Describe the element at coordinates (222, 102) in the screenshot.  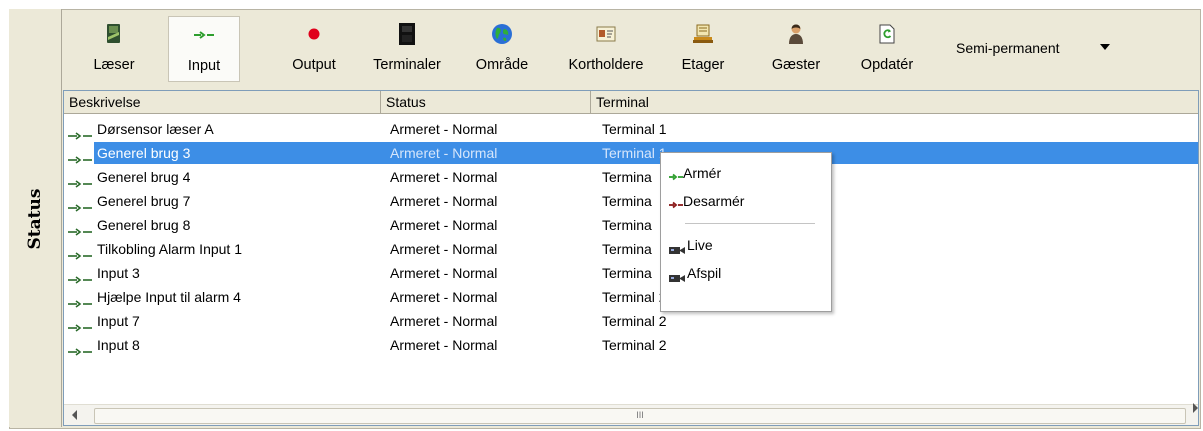
I see `column-header-description: Beskrivelse` at that location.